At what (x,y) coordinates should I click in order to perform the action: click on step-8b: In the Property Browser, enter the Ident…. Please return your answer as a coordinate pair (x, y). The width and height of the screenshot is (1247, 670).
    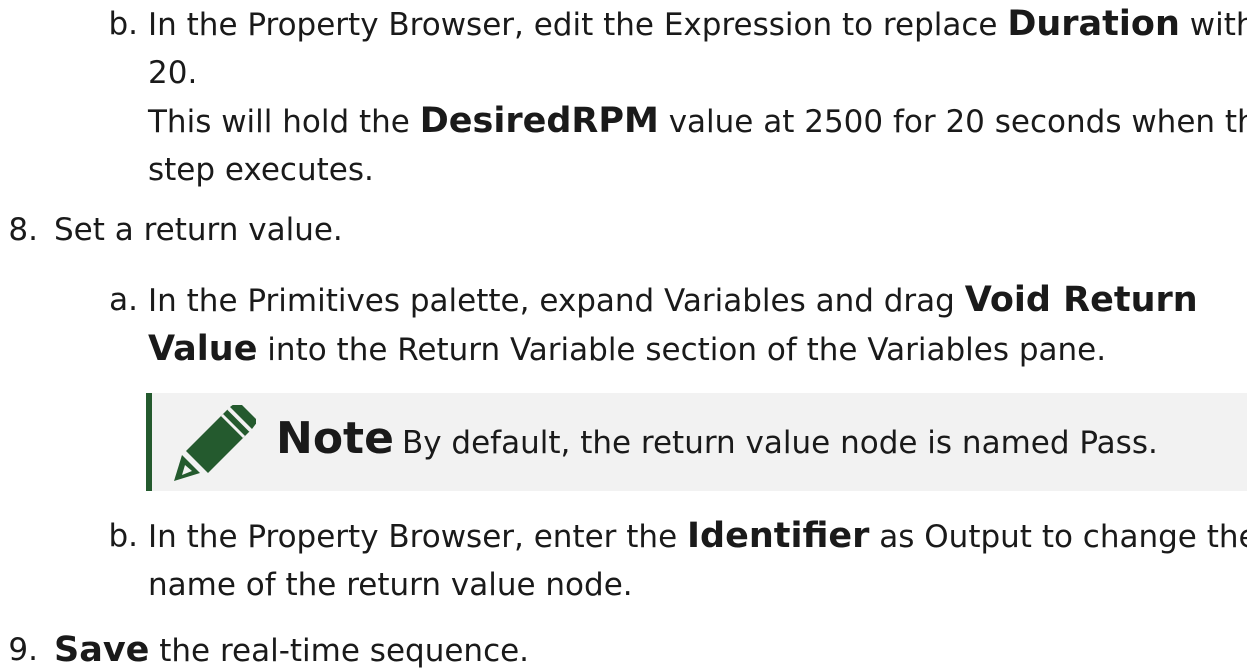
    Looking at the image, I should click on (697, 560).